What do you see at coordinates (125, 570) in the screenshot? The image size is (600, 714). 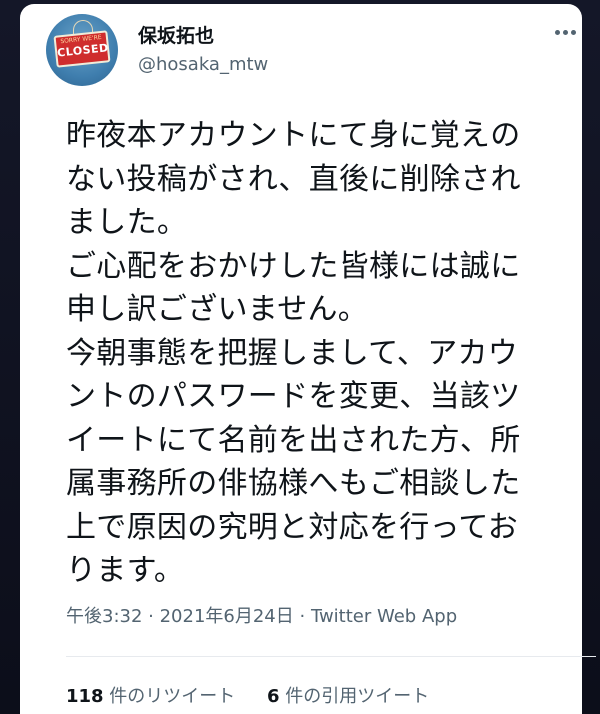 I see `tweet-text-line: ります。` at bounding box center [125, 570].